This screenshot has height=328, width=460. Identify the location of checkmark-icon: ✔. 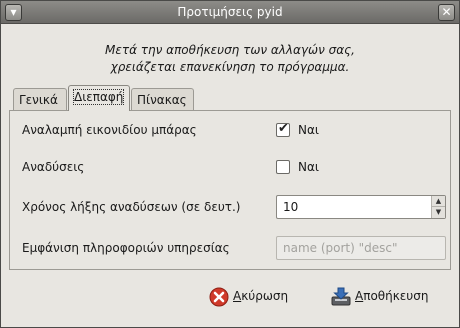
(283, 128).